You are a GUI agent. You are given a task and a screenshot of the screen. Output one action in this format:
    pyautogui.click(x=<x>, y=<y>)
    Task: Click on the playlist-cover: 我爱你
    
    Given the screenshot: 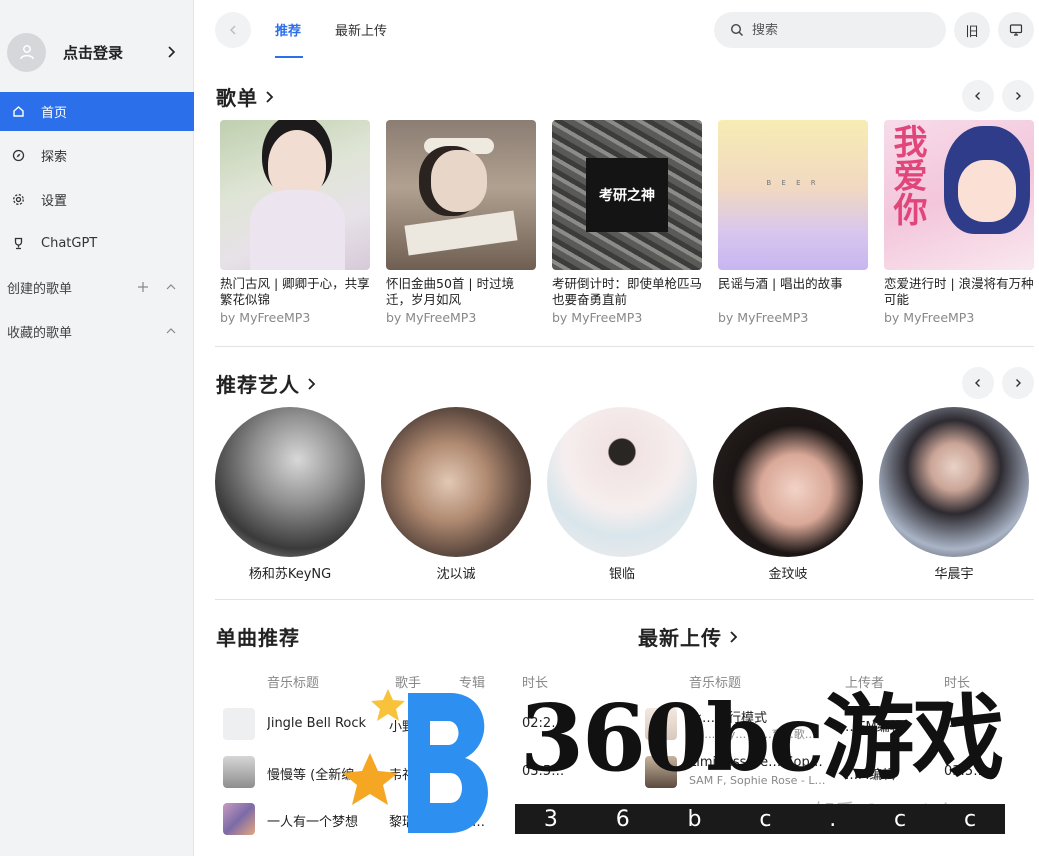 What is the action you would take?
    pyautogui.click(x=959, y=195)
    